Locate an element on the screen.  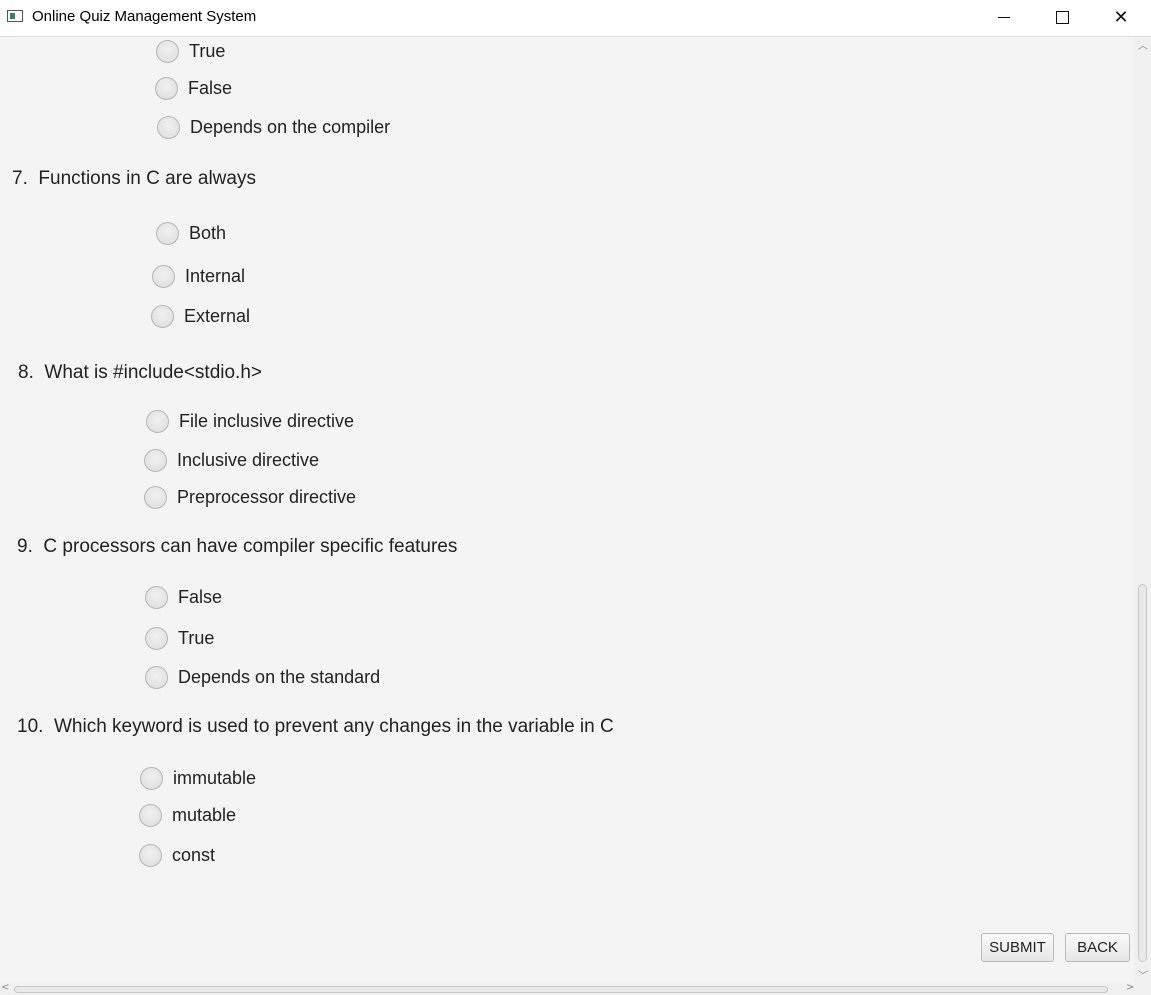
horizontal-scroll-thumb is located at coordinates (561, 989).